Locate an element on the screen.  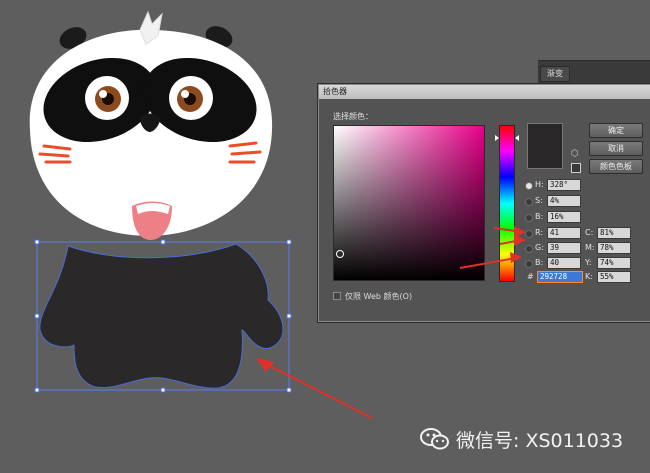
b-row: B: 16% is located at coordinates (555, 217).